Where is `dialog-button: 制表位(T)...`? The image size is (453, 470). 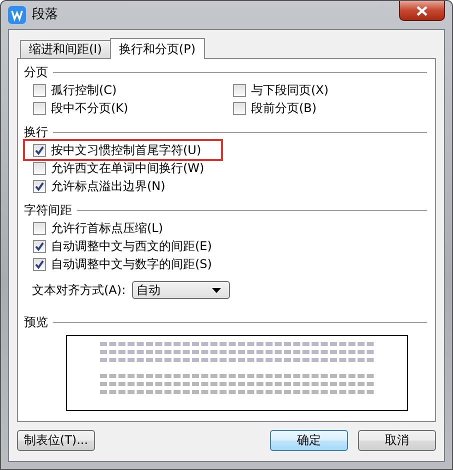
dialog-button: 制表位(T)... is located at coordinates (56, 440).